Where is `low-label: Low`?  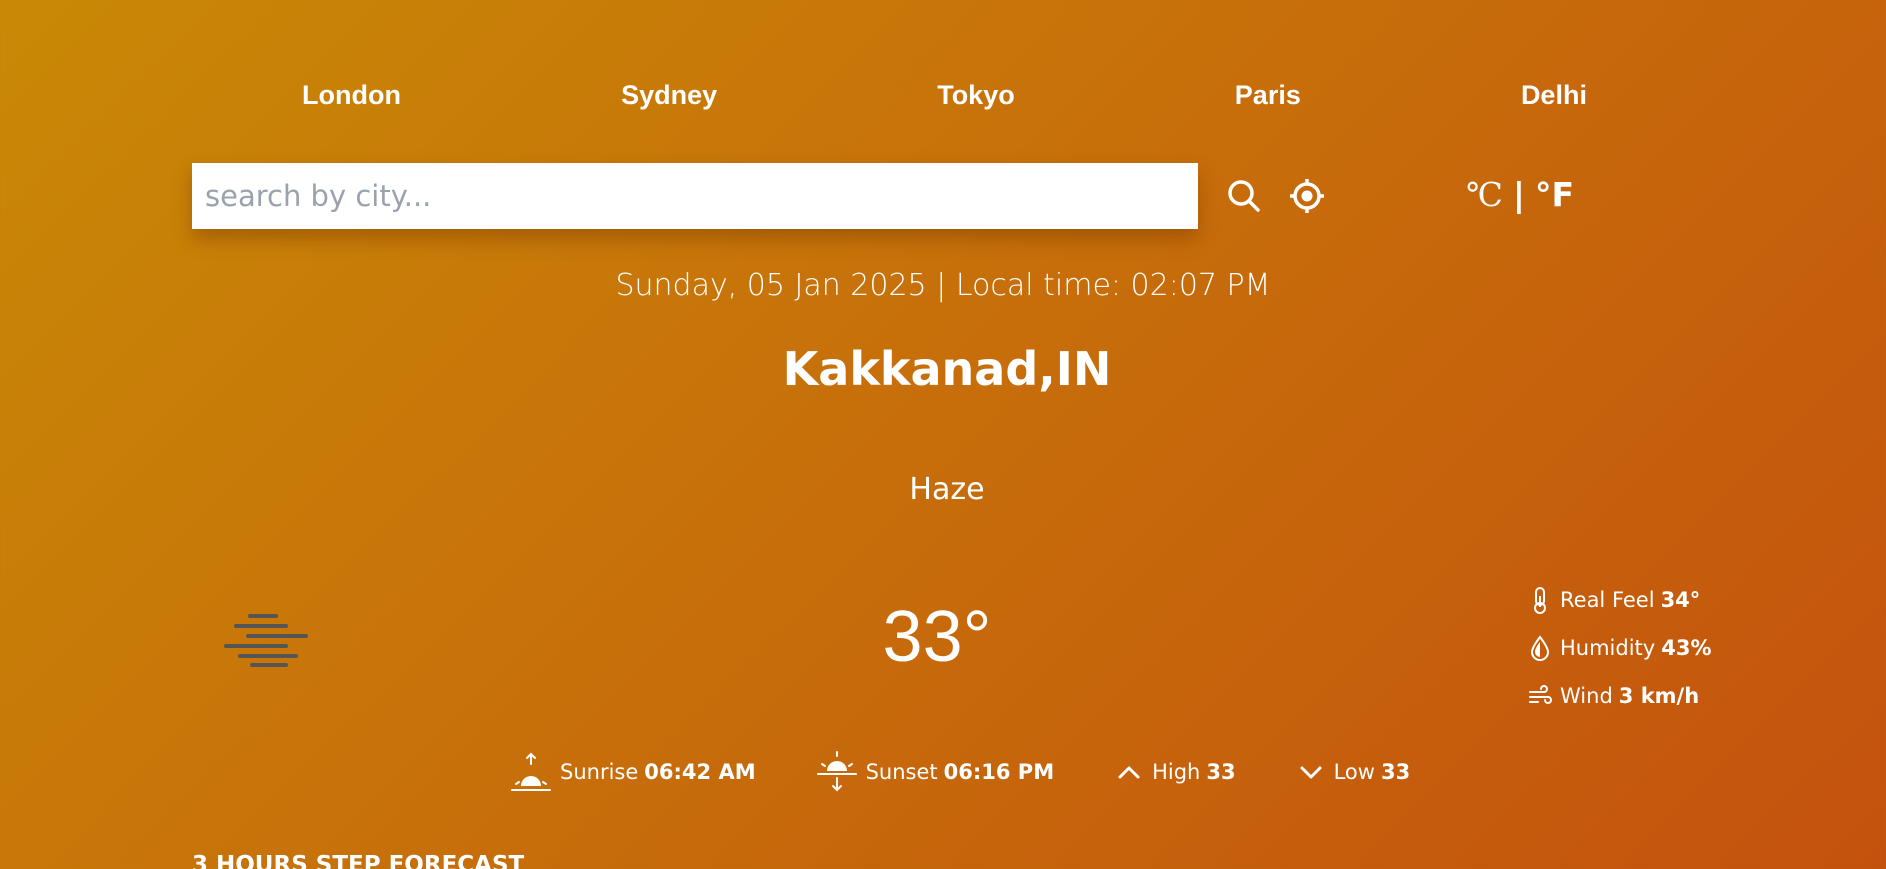
low-label: Low is located at coordinates (1354, 772).